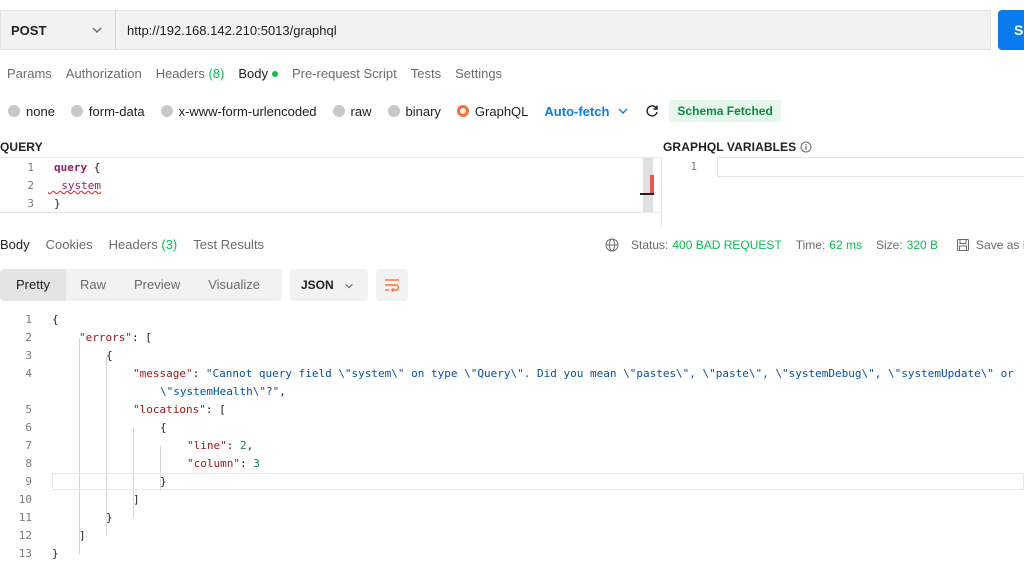  What do you see at coordinates (214, 73) in the screenshot?
I see `tab-count-badge: (8)` at bounding box center [214, 73].